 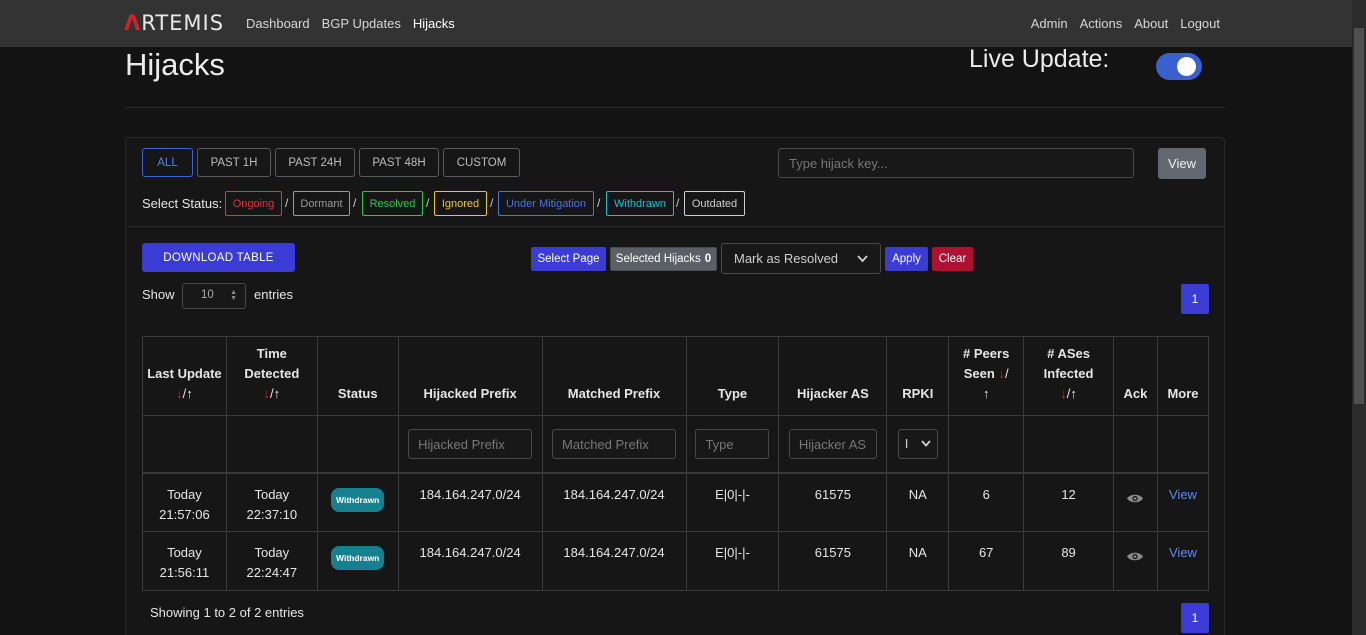 I want to click on status-ignored-button: Ignored, so click(x=460, y=203).